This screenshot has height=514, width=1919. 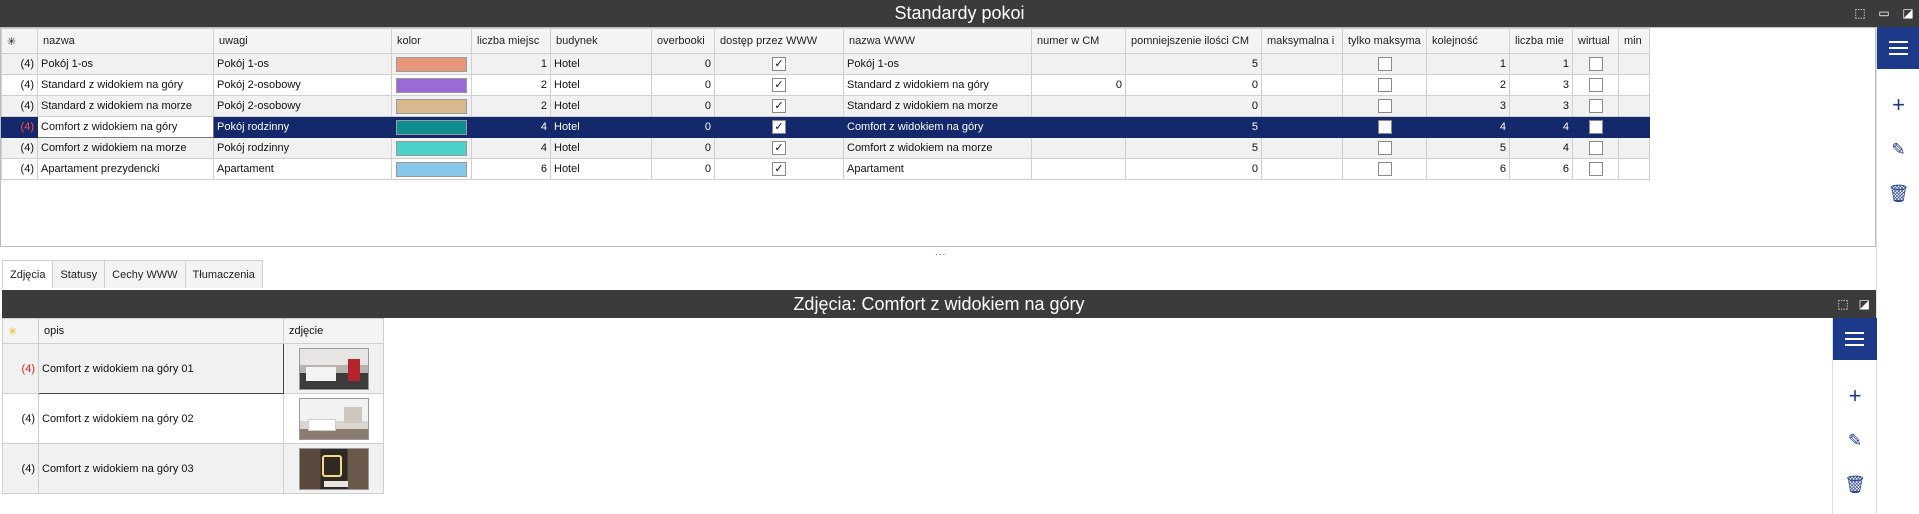 I want to click on column-header: pomniejszenie ilości CM, so click(x=1193, y=41).